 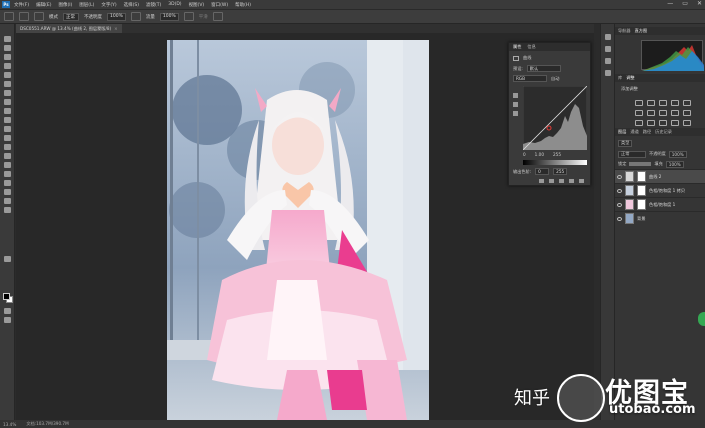 I want to click on tab-paths: 路径, so click(x=647, y=132).